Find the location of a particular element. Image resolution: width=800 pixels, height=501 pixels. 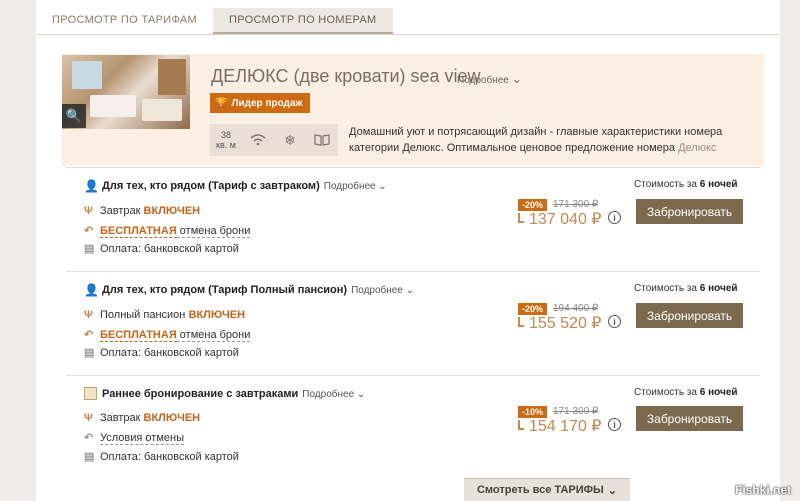

tab-by-rooms: ПРОСМОТР ПО НОМЕРАМ is located at coordinates (302, 21).